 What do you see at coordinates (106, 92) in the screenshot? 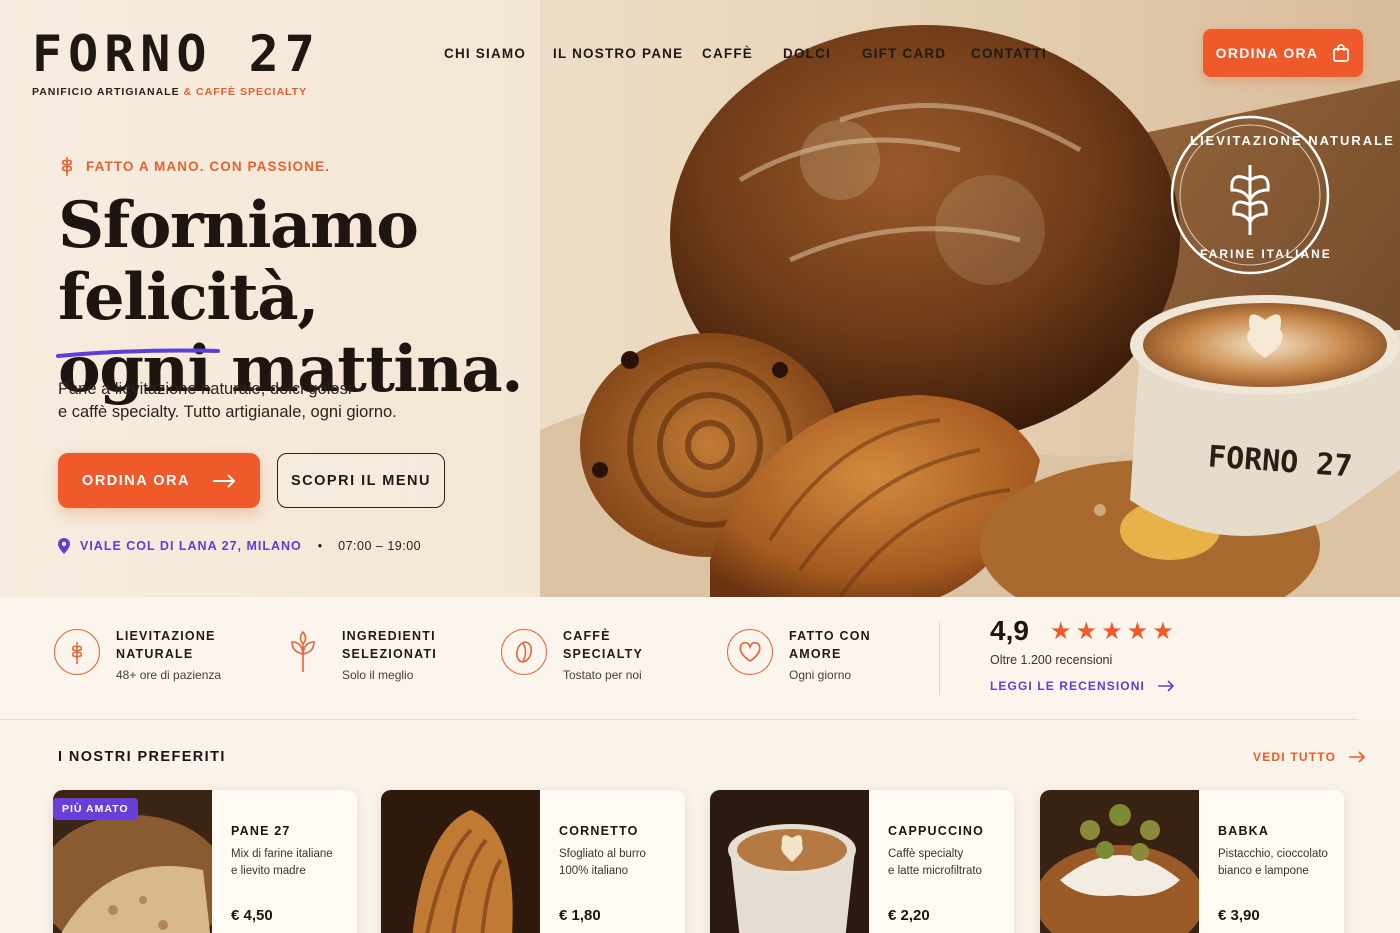
I see `tagline-main: PANIFICIO ARTIGIANALE` at bounding box center [106, 92].